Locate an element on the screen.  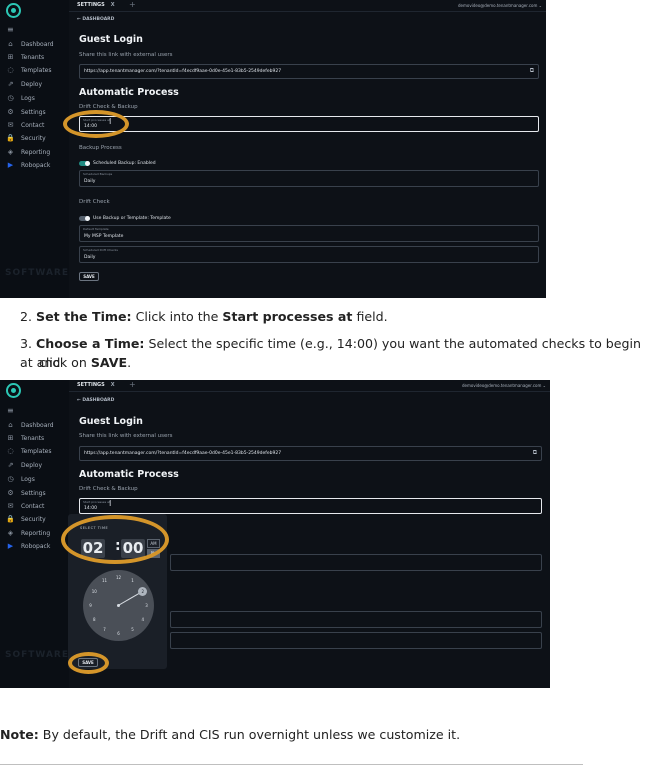
note-label: Note: is located at coordinates (19, 734).